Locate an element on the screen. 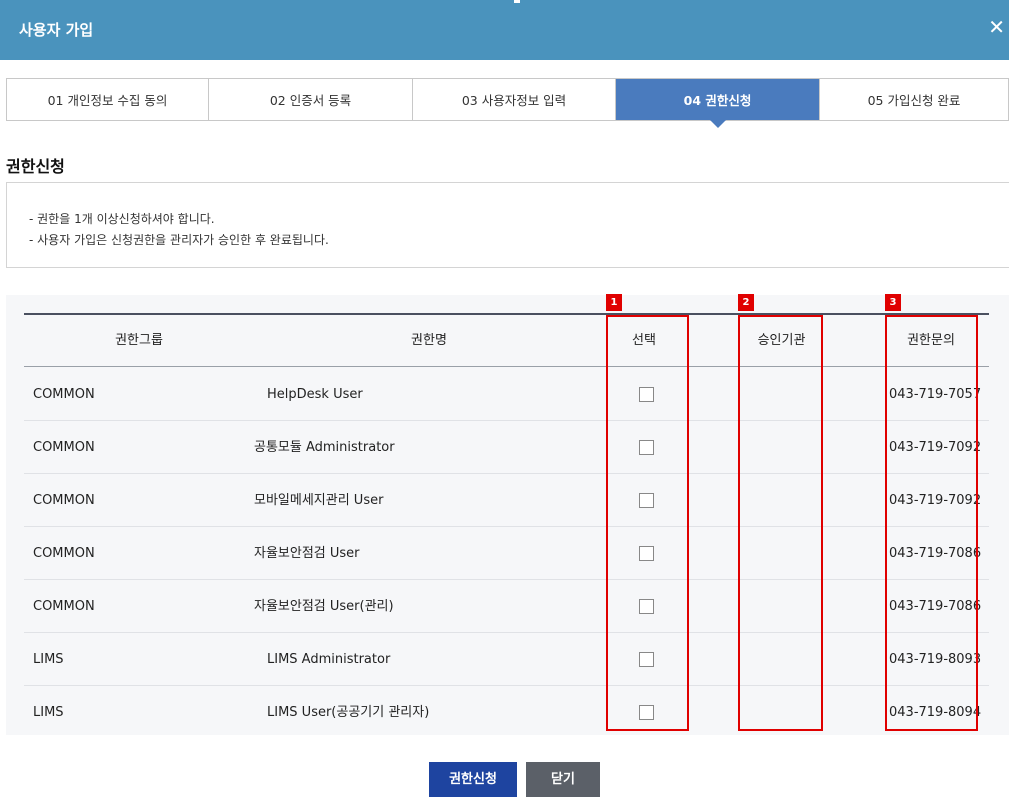  step-certificate: 02 인증서 등록 is located at coordinates (311, 99).